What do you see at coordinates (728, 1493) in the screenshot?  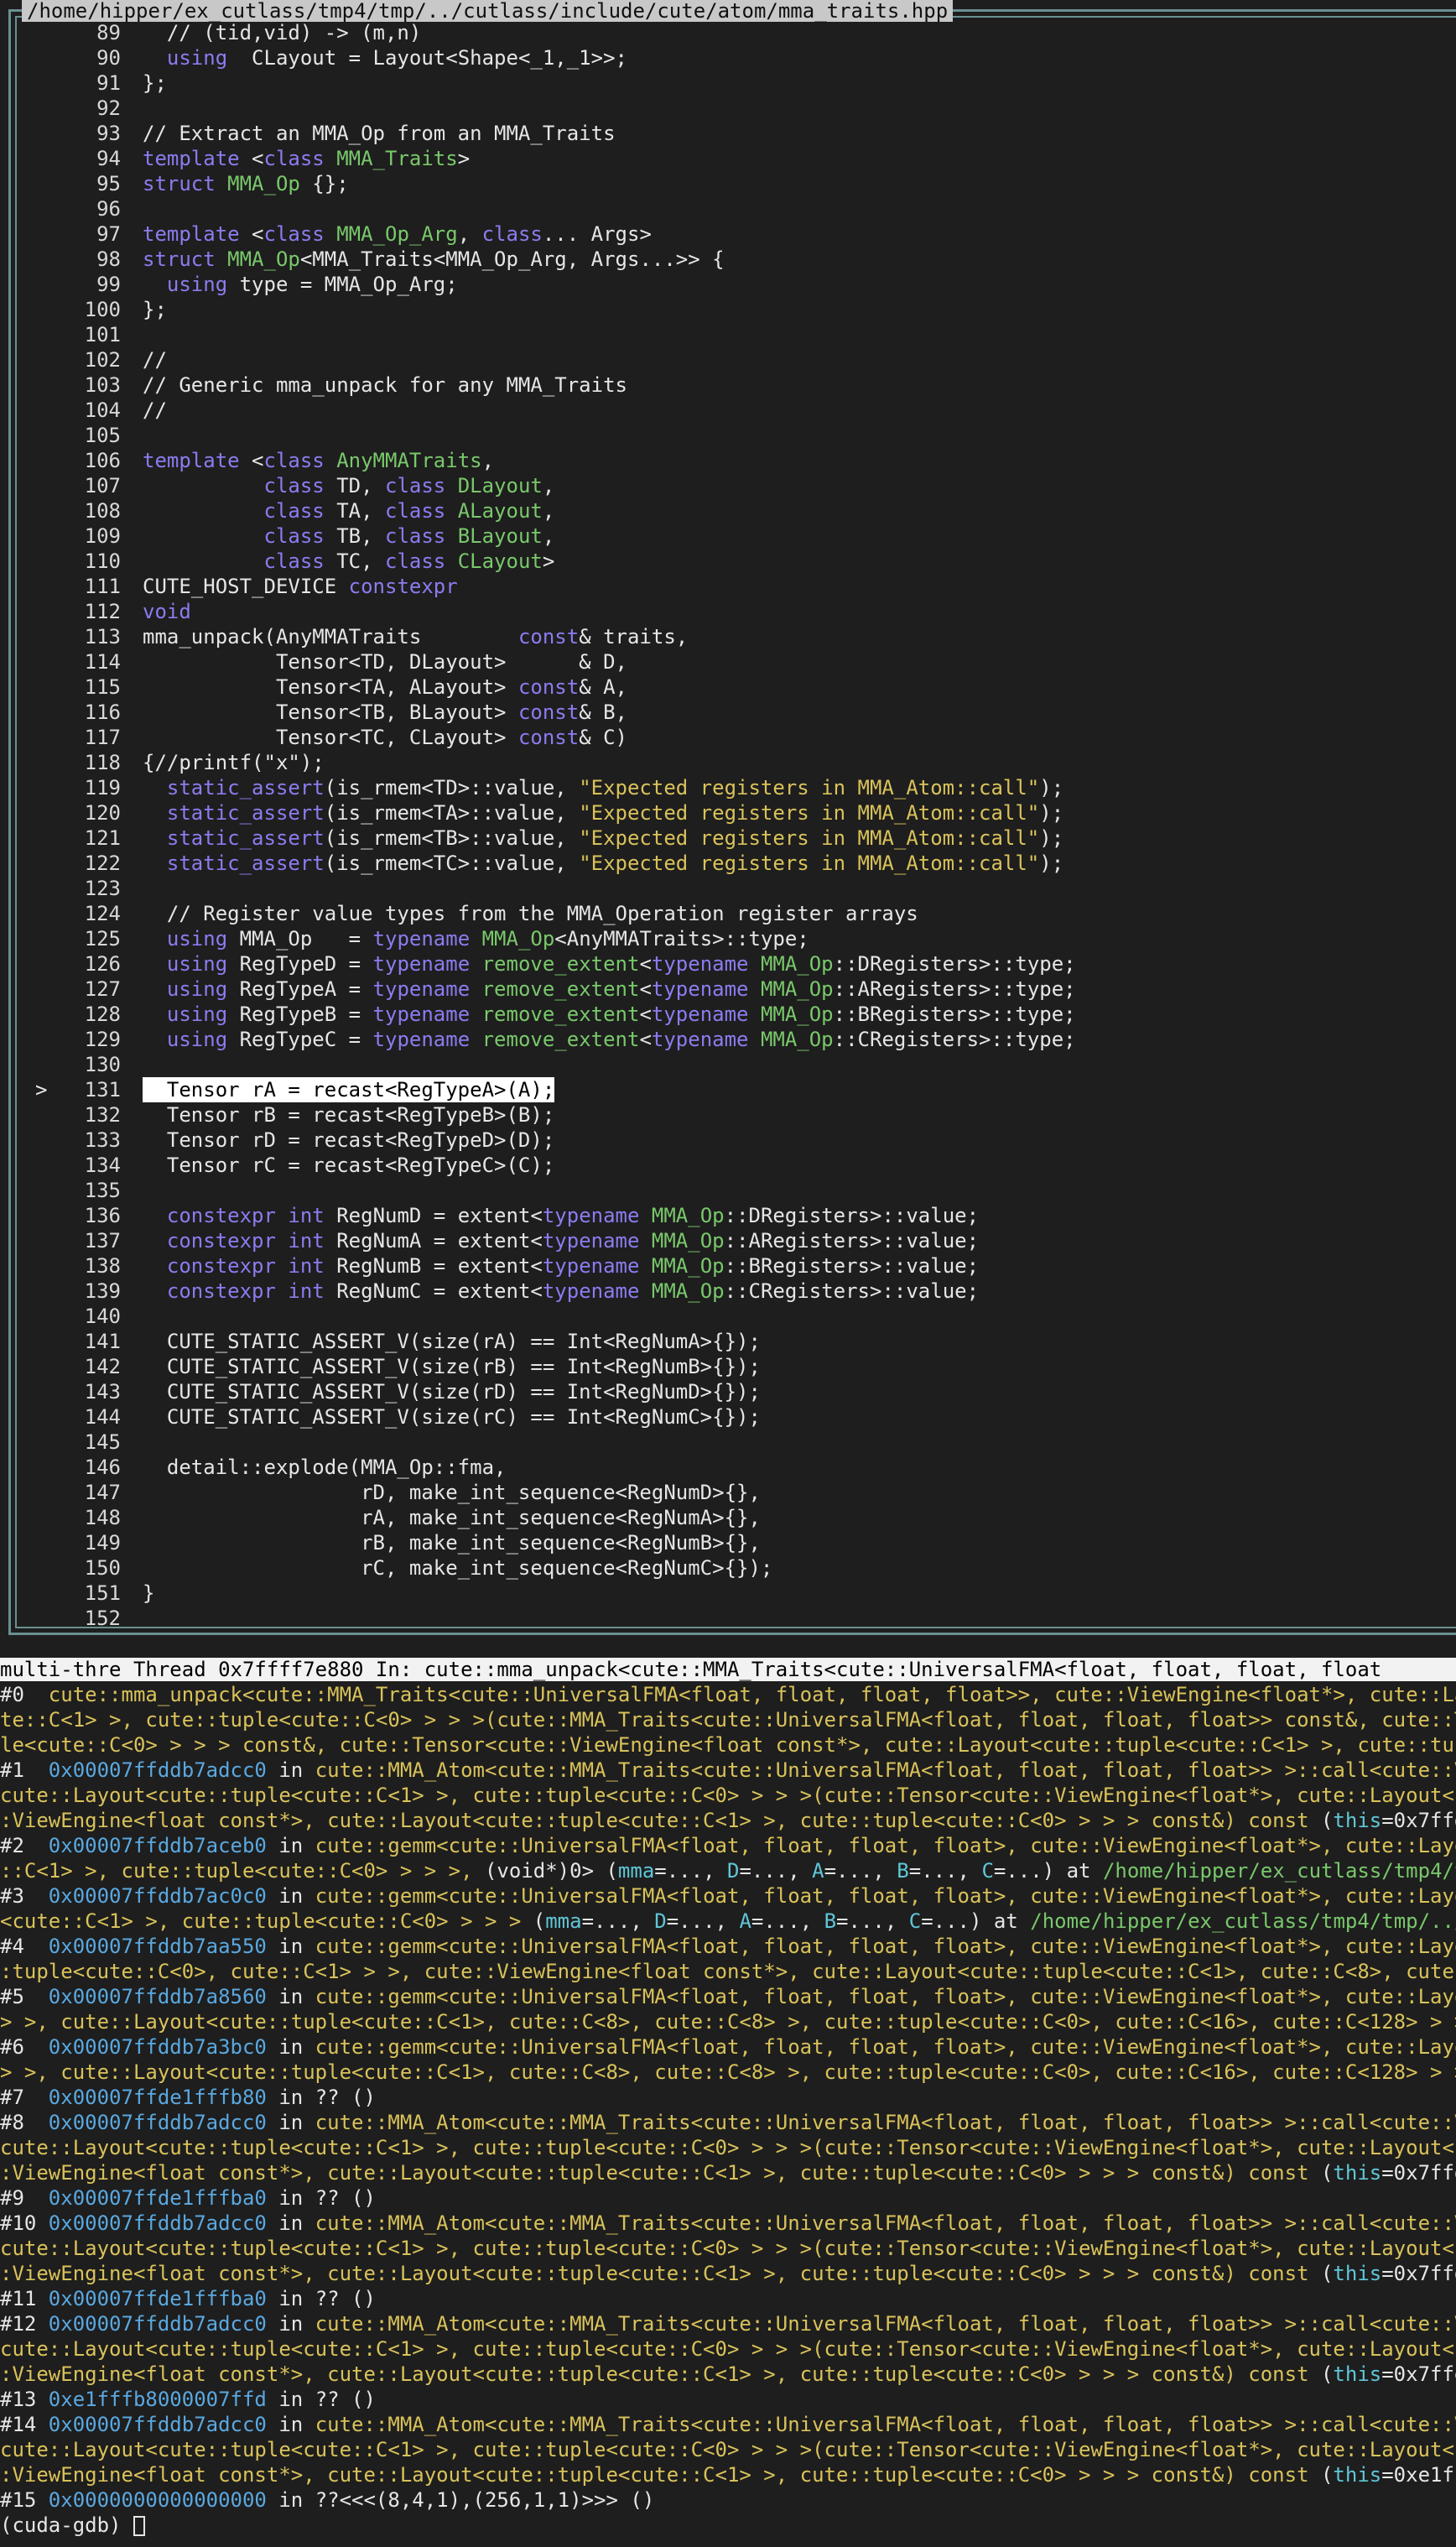 I see `source-line: 147 rD, make_int_sequence<RegNumD>{},` at bounding box center [728, 1493].